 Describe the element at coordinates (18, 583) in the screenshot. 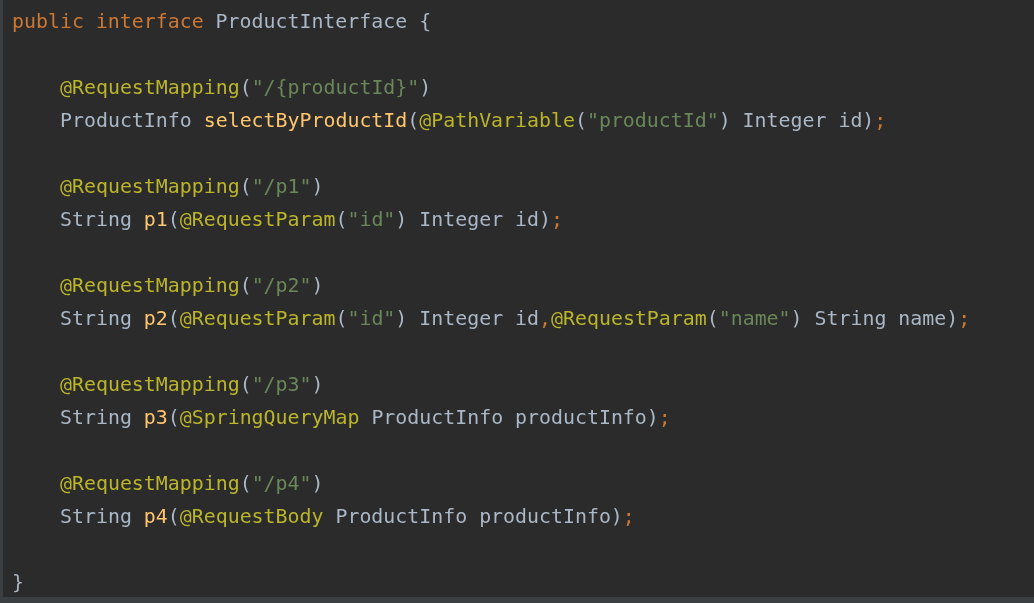

I see `code-line: }` at that location.